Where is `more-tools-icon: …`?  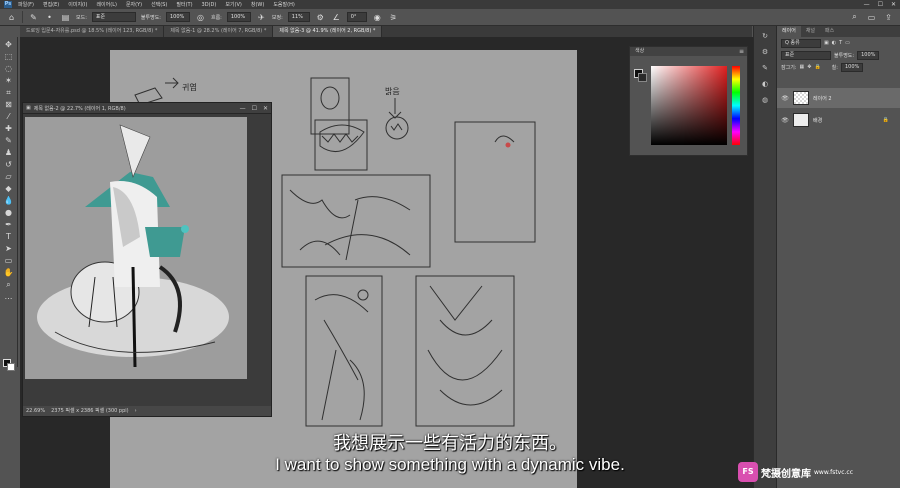
more-tools-icon: … is located at coordinates (9, 297).